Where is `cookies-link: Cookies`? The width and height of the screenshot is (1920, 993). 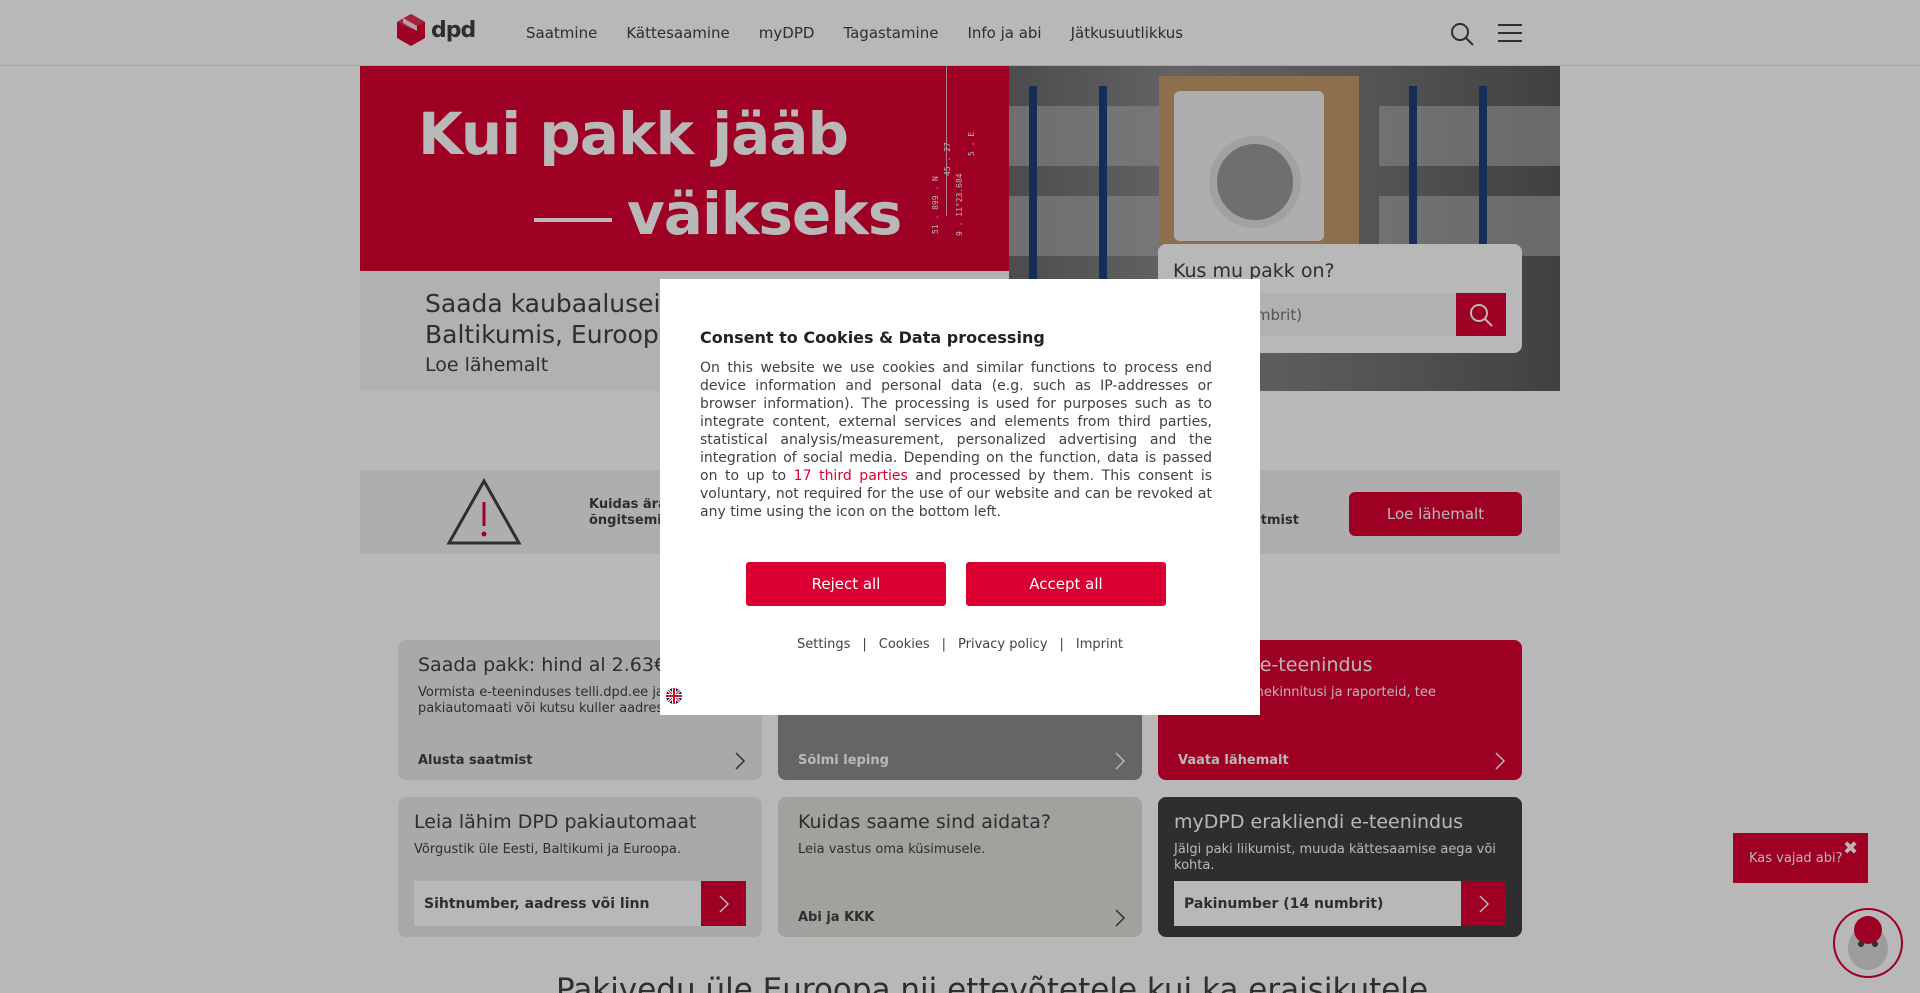
cookies-link: Cookies is located at coordinates (904, 644).